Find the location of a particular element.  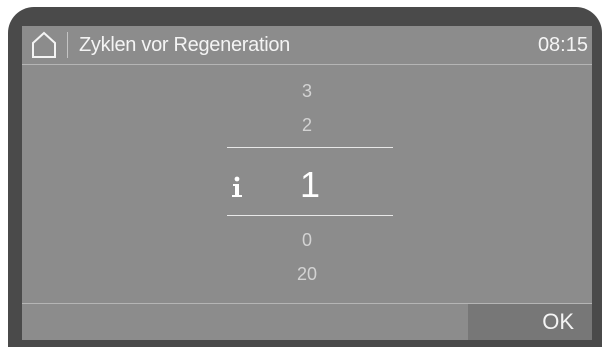

selected-value: 1 is located at coordinates (310, 185).